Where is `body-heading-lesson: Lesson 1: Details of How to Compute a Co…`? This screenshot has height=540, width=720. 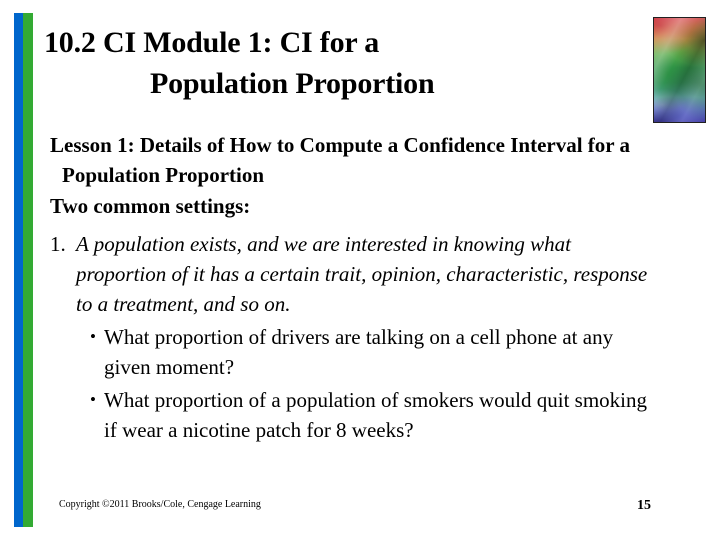 body-heading-lesson: Lesson 1: Details of How to Compute a Co… is located at coordinates (340, 160).